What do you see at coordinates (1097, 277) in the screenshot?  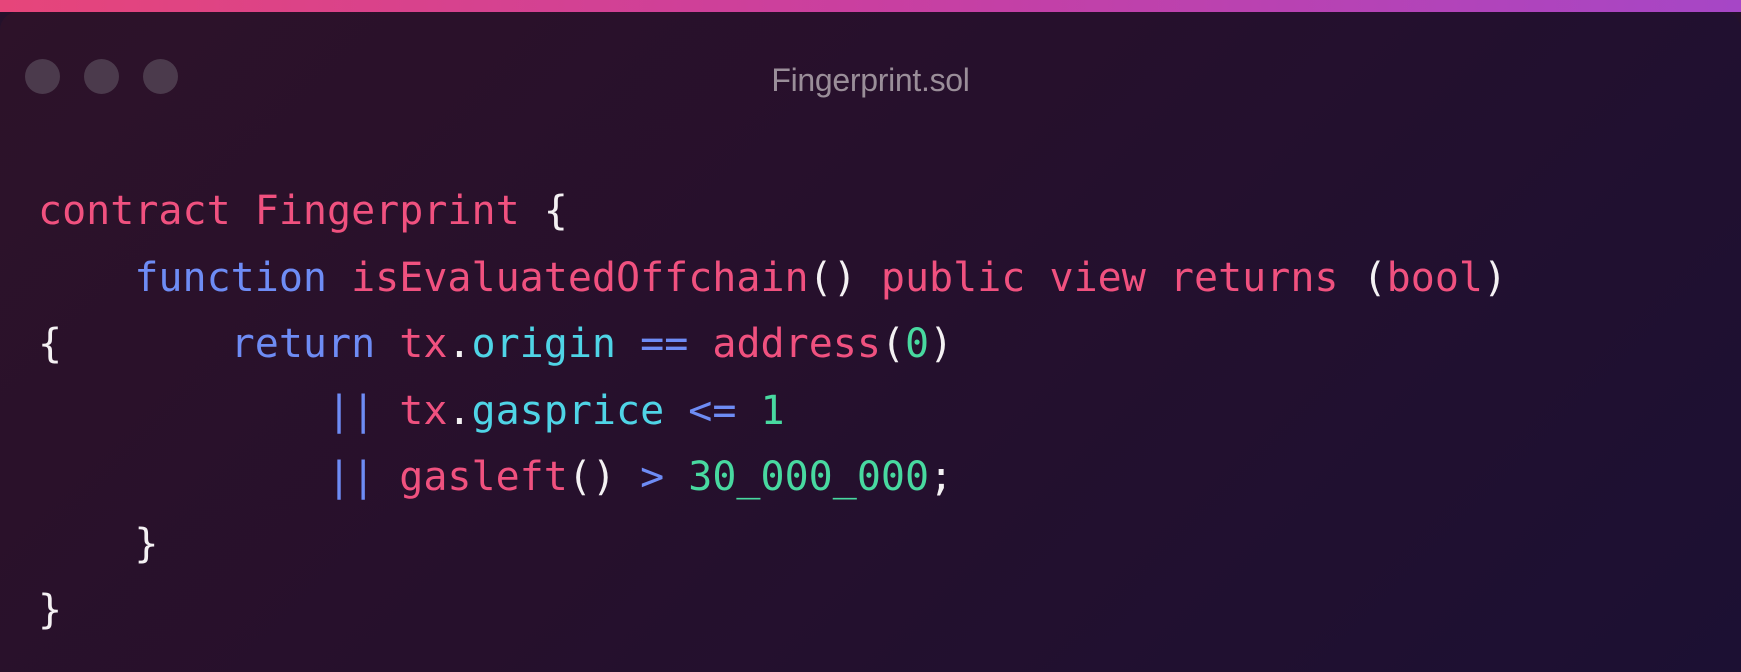 I see `code-token: view` at bounding box center [1097, 277].